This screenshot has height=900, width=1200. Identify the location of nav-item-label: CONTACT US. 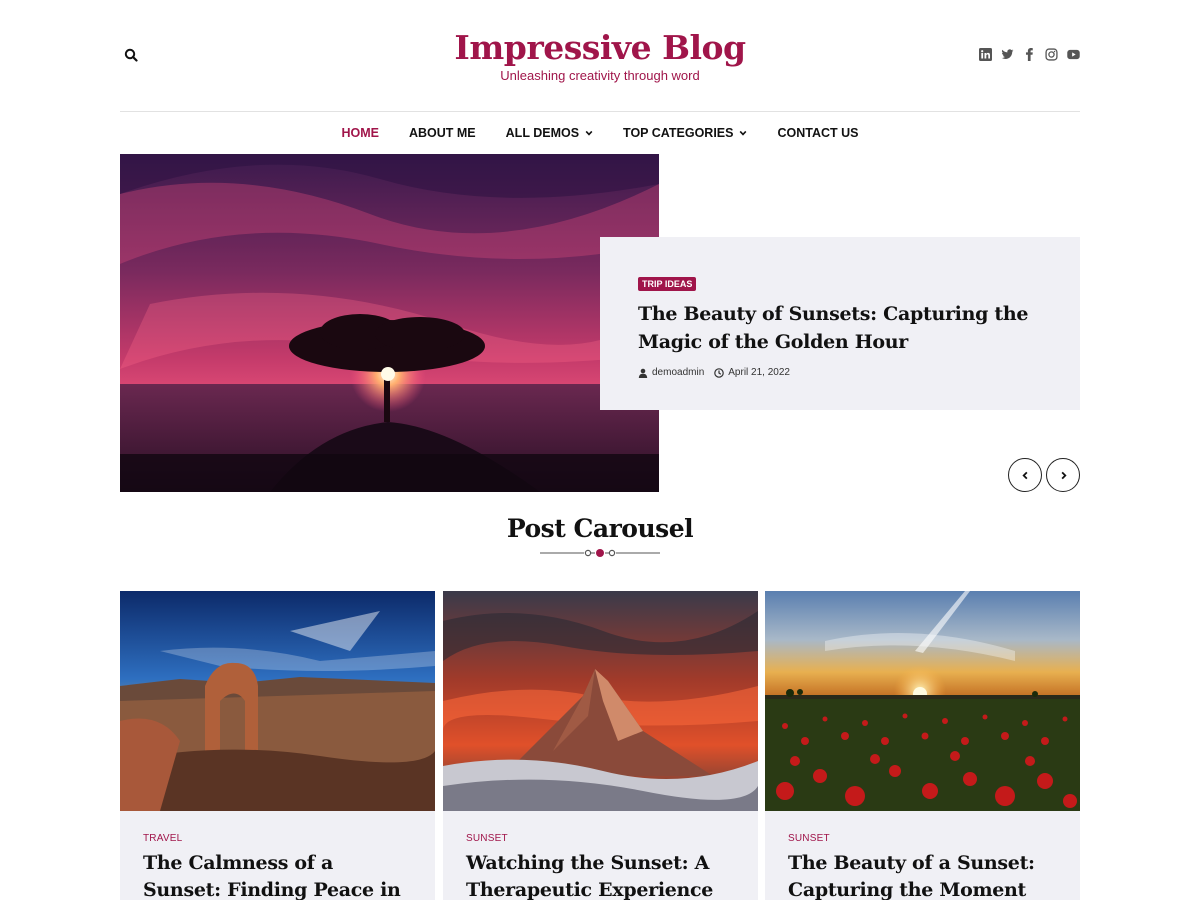
(818, 133).